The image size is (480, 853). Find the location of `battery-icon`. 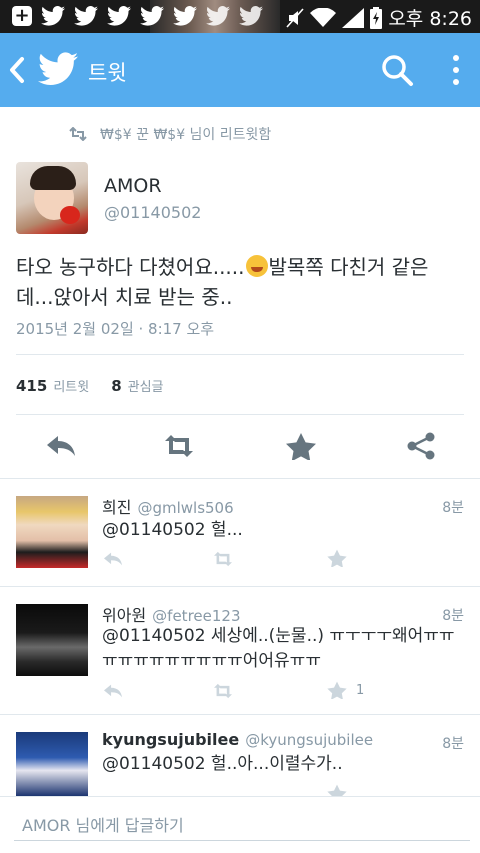

battery-icon is located at coordinates (376, 17).